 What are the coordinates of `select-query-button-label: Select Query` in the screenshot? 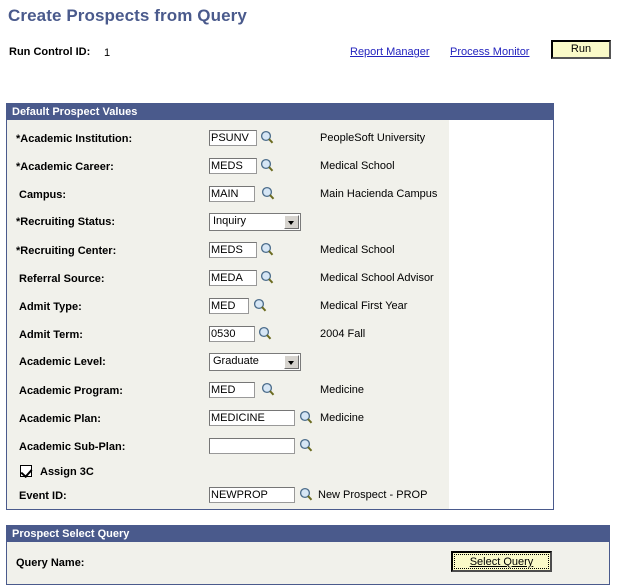 It's located at (501, 561).